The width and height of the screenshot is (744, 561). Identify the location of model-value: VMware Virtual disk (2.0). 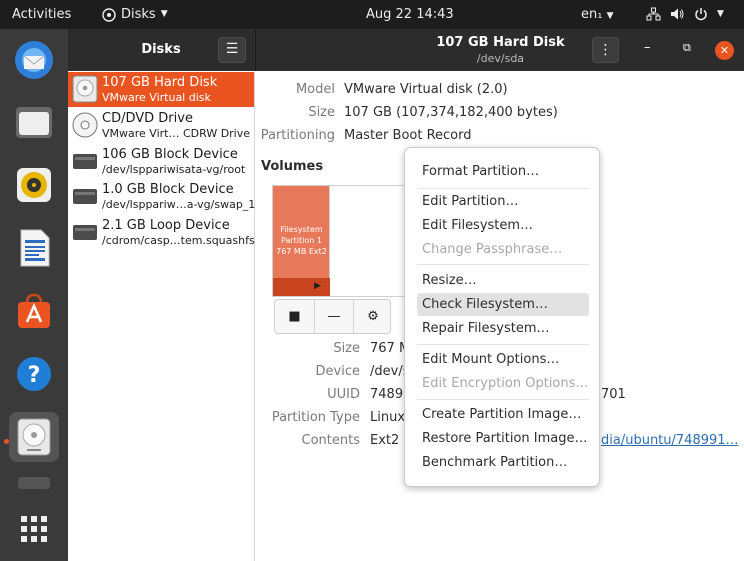
(426, 89).